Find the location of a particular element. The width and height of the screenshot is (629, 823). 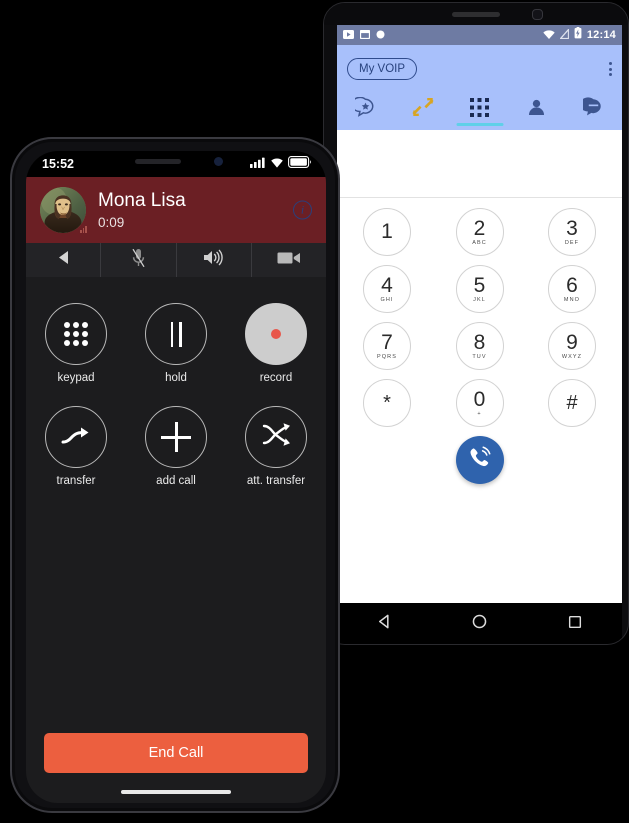

dialpad-grid-icon is located at coordinates (479, 109).